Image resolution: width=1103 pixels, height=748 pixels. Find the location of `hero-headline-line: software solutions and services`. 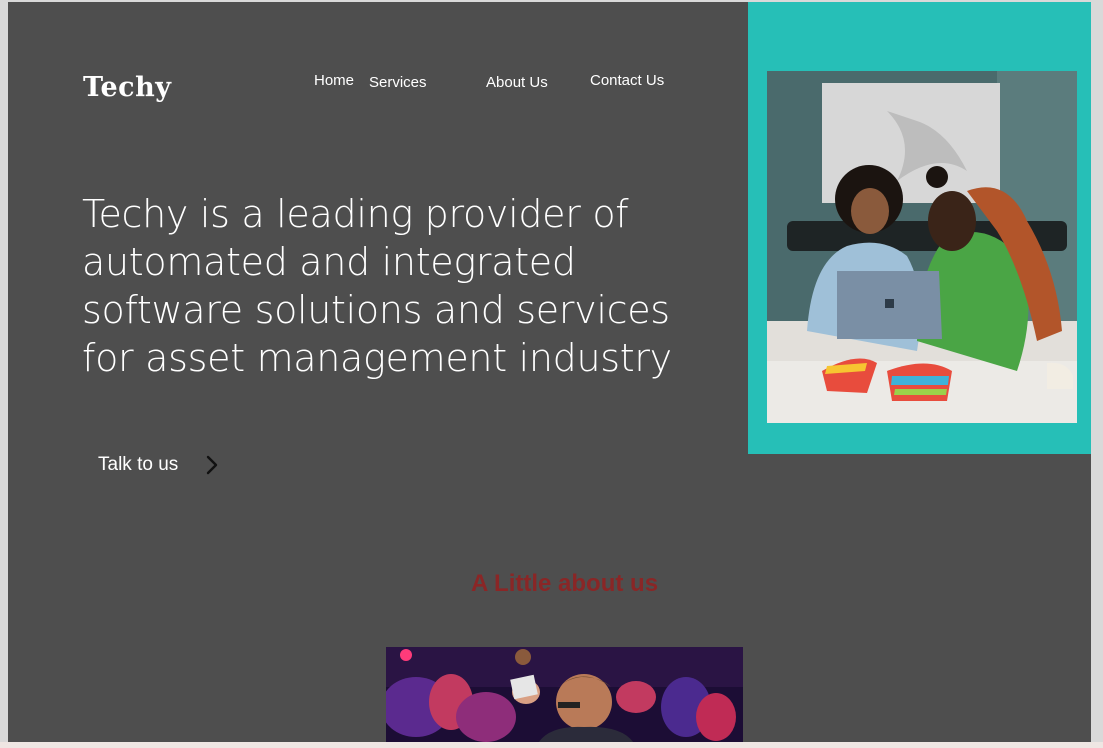

hero-headline-line: software solutions and services is located at coordinates (376, 310).